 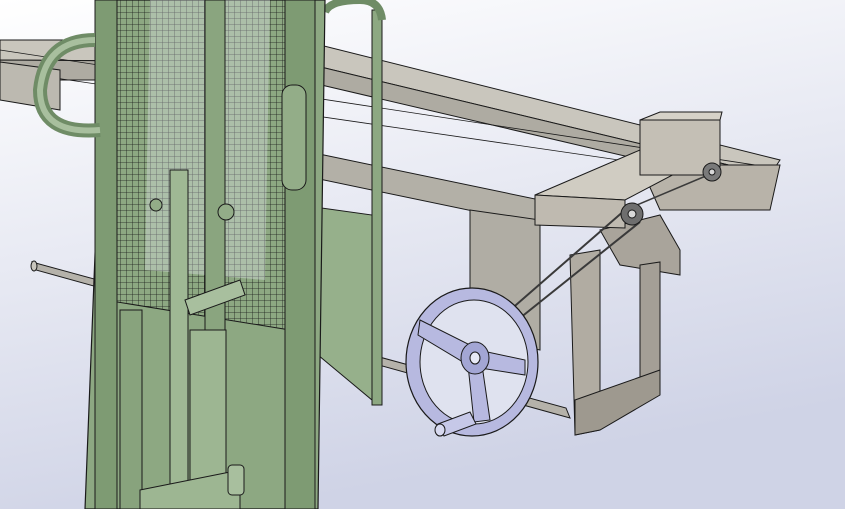 What do you see at coordinates (650, 321) in the screenshot?
I see `bracket-leg-right` at bounding box center [650, 321].